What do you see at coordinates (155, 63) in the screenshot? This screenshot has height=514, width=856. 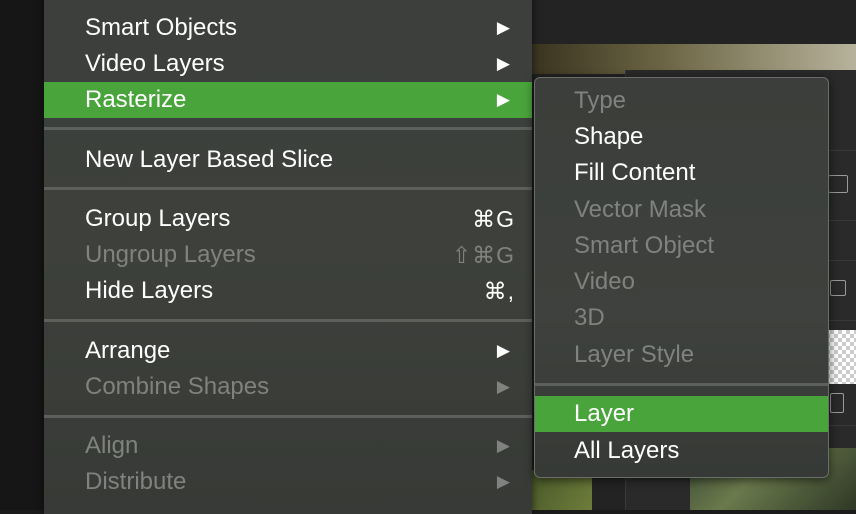 I see `menu-item-label: Video Layers` at bounding box center [155, 63].